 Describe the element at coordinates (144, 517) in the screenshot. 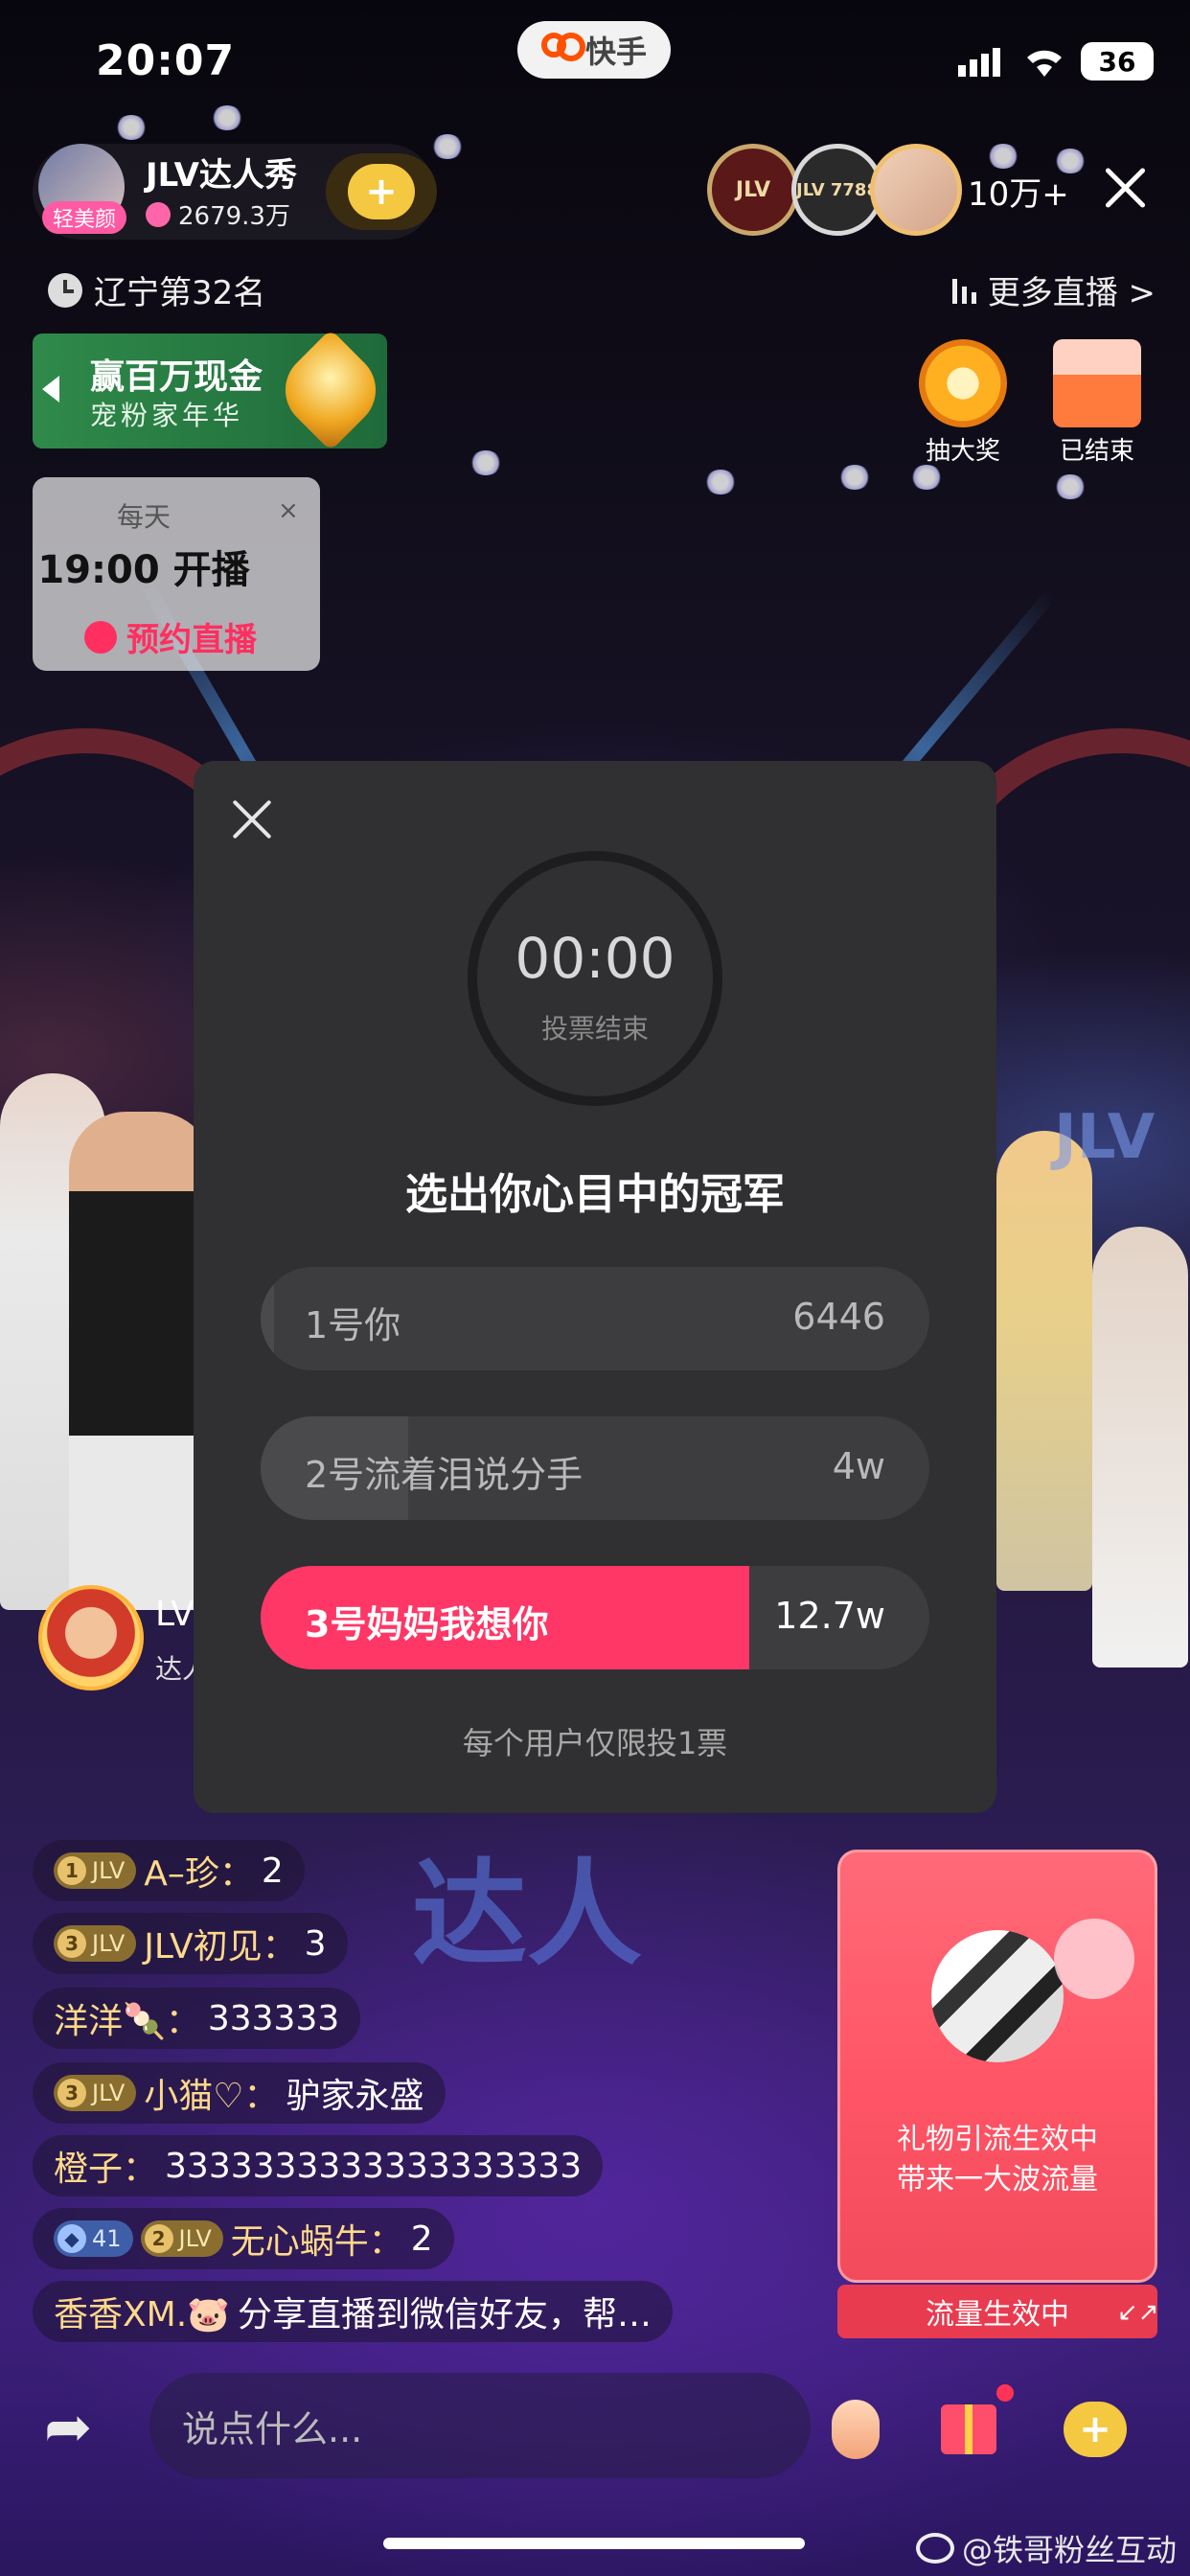

I see `schedule-frequency: 每天` at that location.